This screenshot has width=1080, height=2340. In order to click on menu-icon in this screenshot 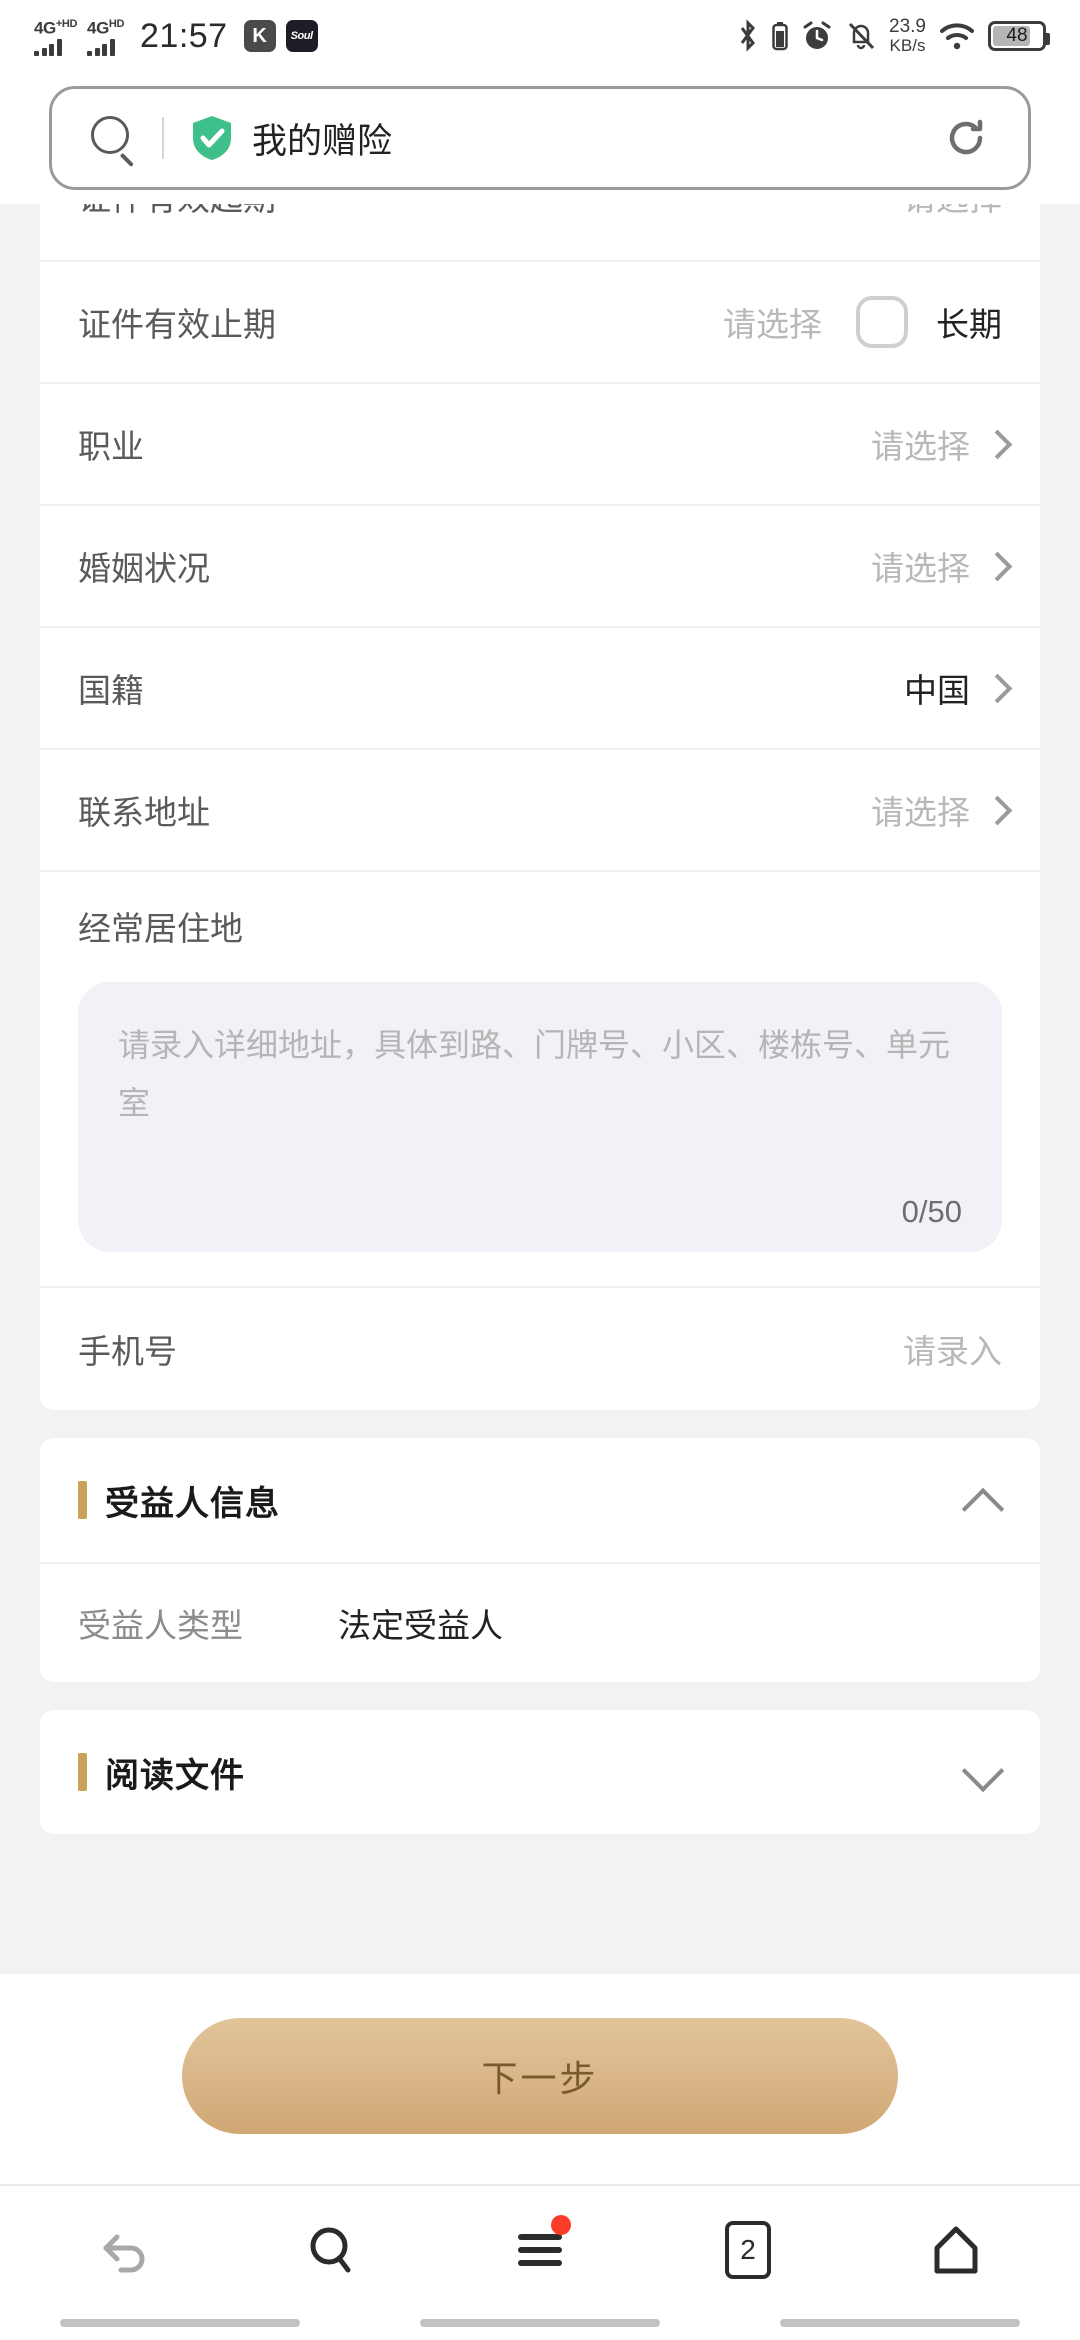, I will do `click(540, 2250)`.